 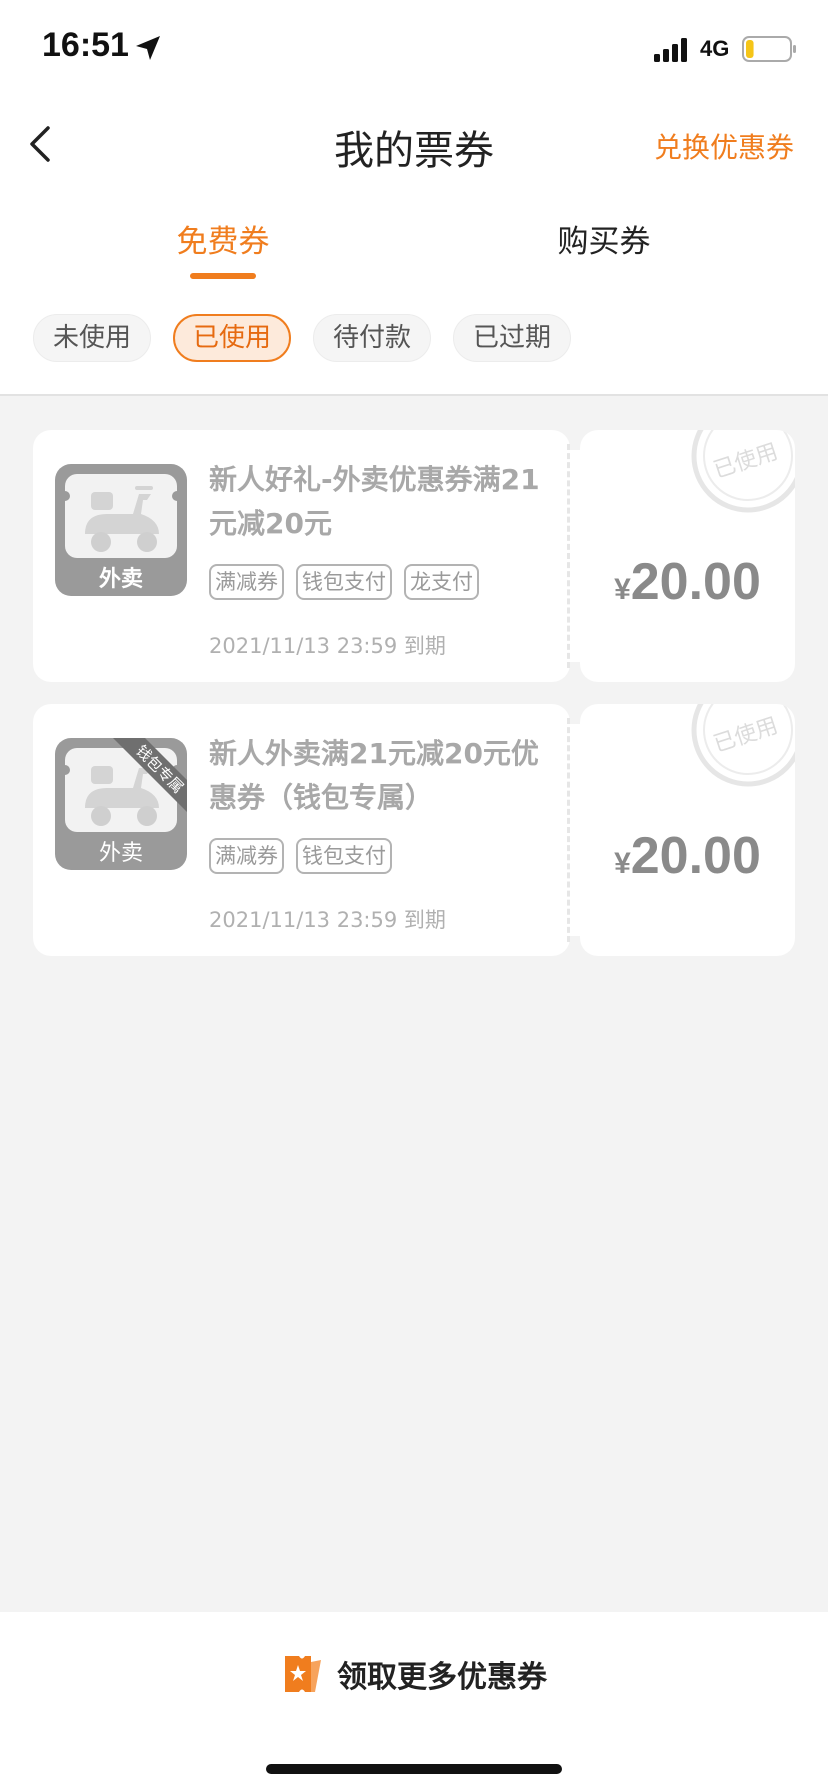 I want to click on coupon-title: 新人外卖满21元减20元优惠券（钱包专属）, so click(x=374, y=775).